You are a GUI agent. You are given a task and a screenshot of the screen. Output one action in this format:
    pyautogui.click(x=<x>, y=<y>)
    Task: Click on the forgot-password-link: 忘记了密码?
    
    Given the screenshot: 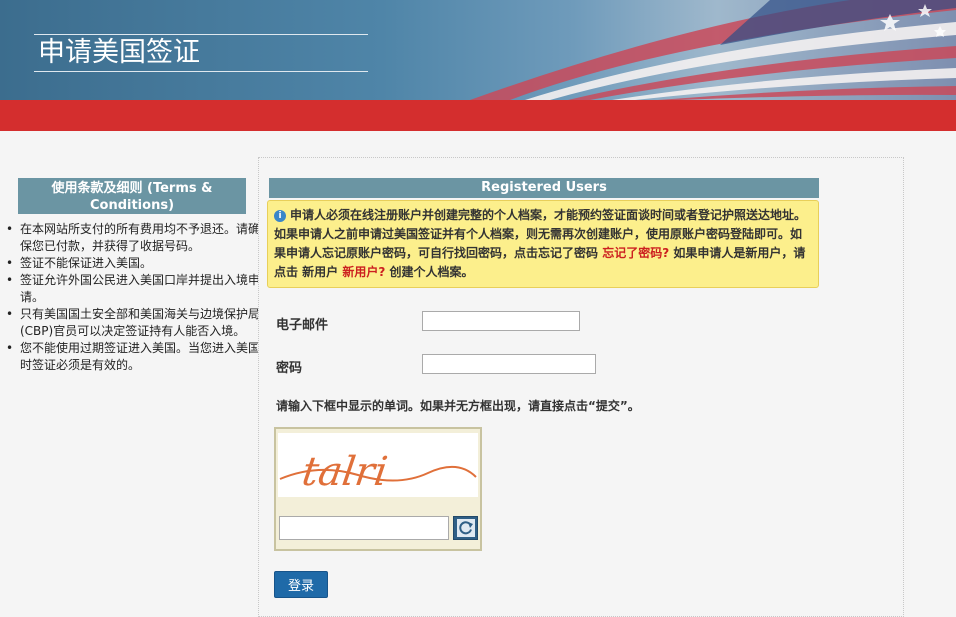 What is the action you would take?
    pyautogui.click(x=635, y=253)
    